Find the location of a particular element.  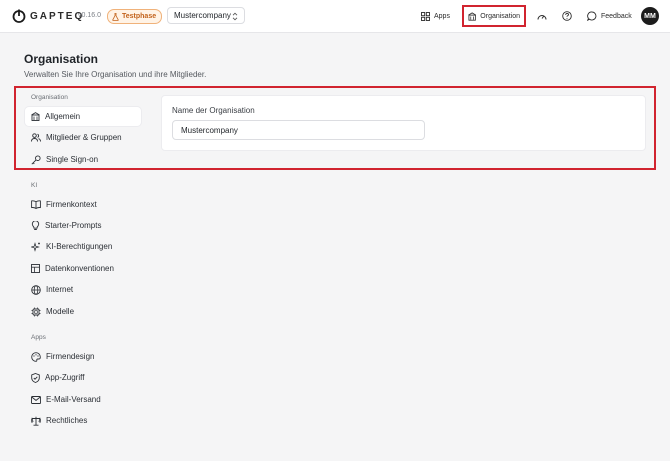

scale-icon is located at coordinates (36, 421).